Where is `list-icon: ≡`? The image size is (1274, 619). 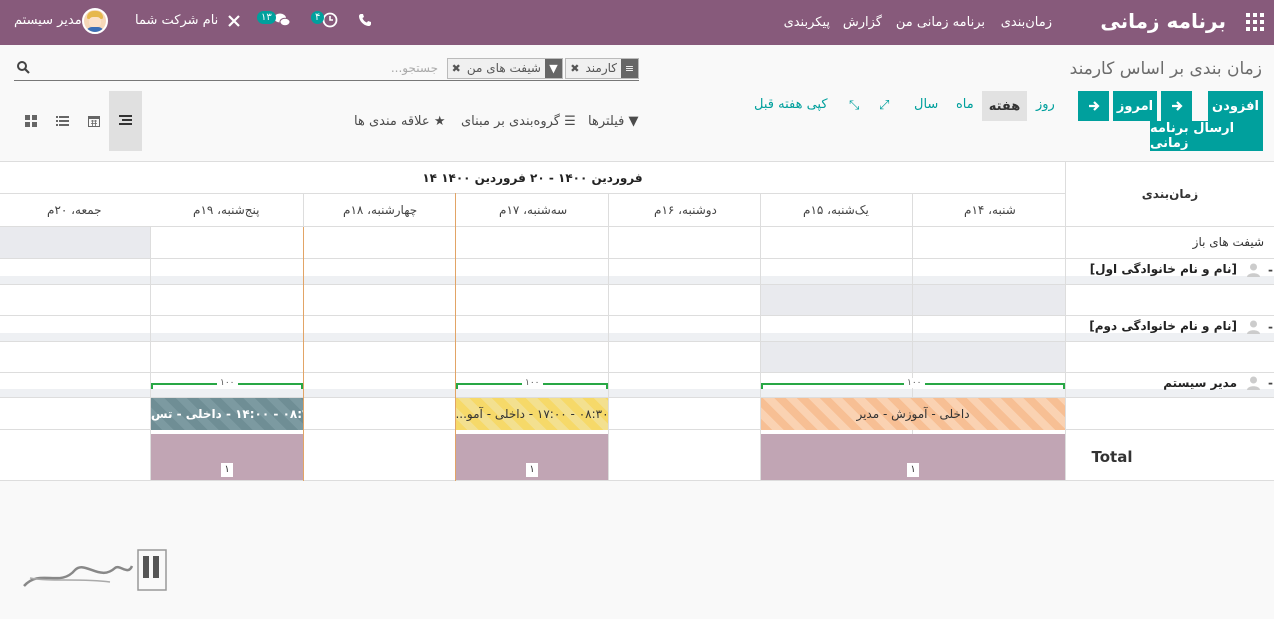
list-icon: ≡ is located at coordinates (629, 68).